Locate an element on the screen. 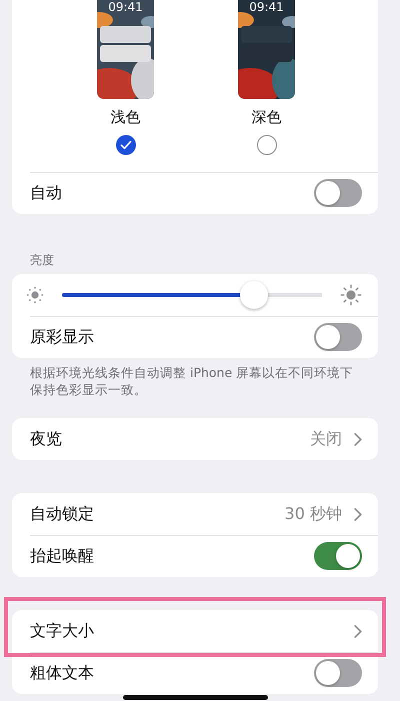 The width and height of the screenshot is (400, 701). theme-label: 浅色 is located at coordinates (125, 117).